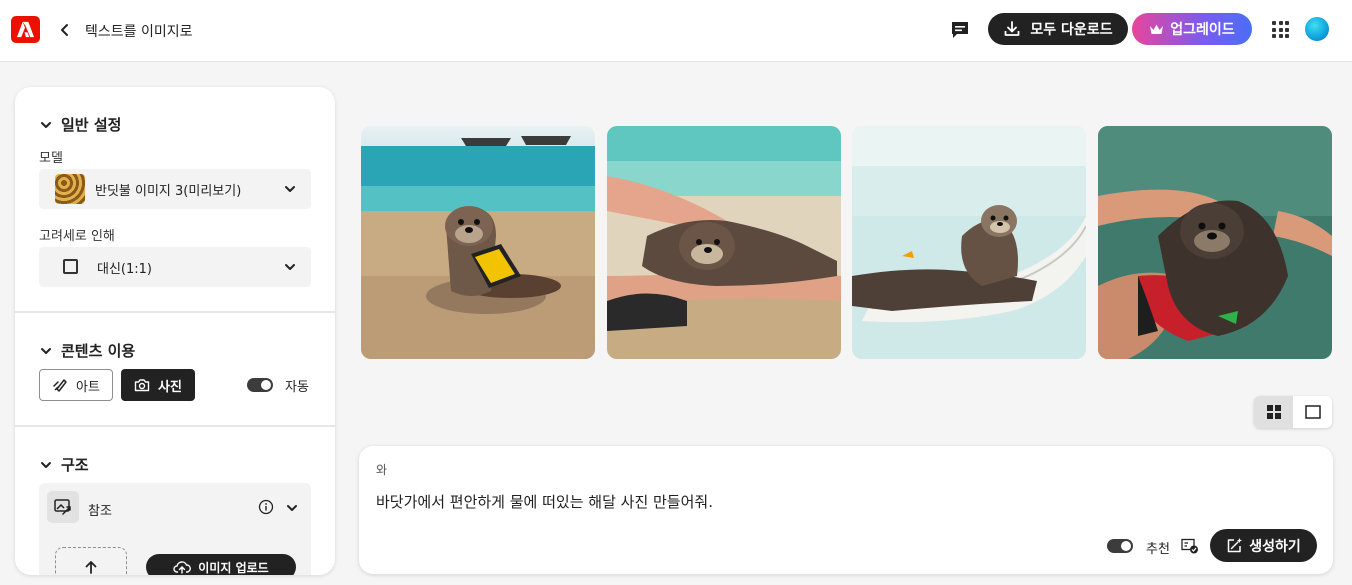  I want to click on generate-button: 생성하기, so click(1263, 545).